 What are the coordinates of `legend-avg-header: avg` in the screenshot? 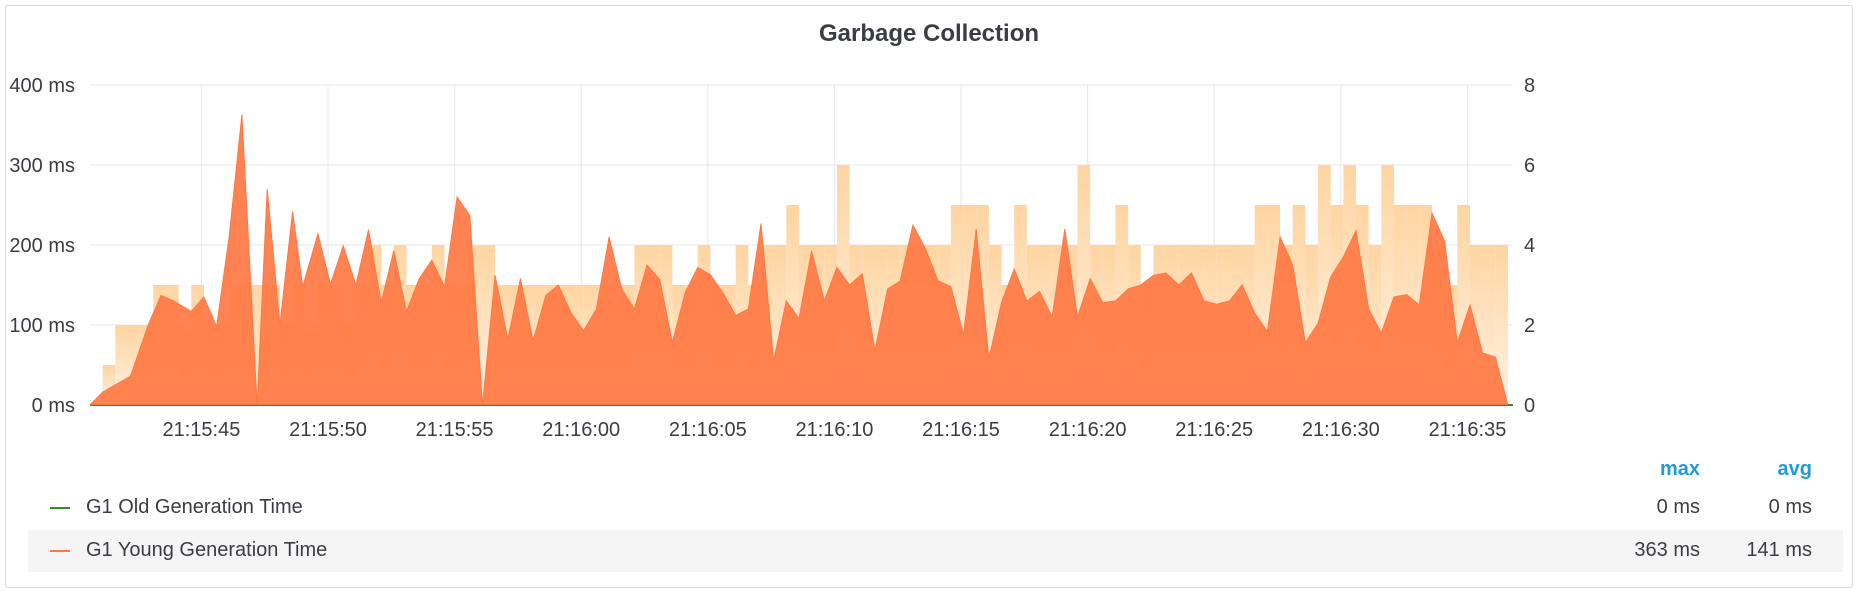 It's located at (1752, 469).